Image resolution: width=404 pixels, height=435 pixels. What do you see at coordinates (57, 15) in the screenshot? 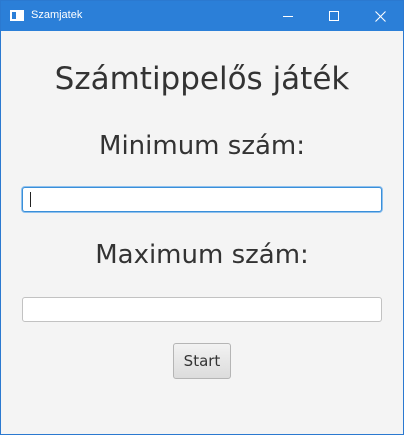
I see `window-title: Szamjatek` at bounding box center [57, 15].